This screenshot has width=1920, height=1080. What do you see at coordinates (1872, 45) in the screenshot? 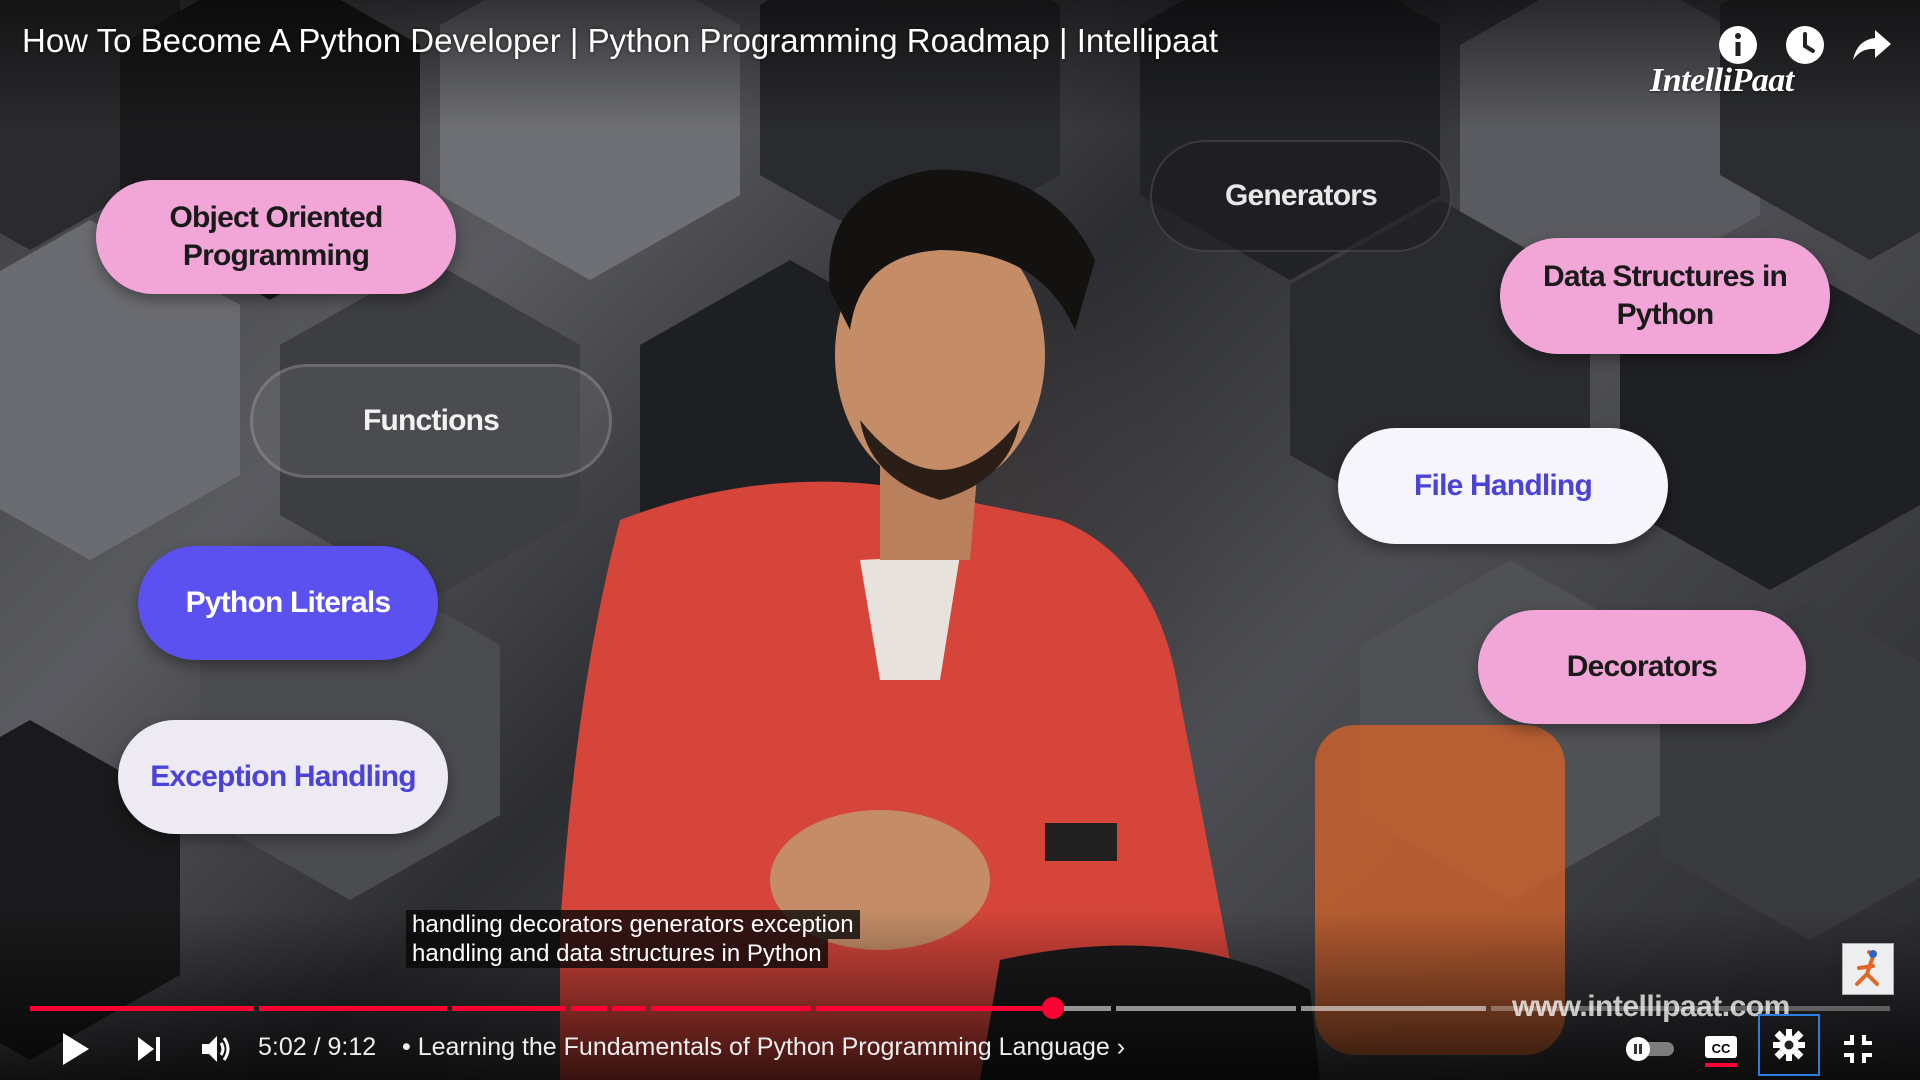
I see `share-arrow-icon` at bounding box center [1872, 45].